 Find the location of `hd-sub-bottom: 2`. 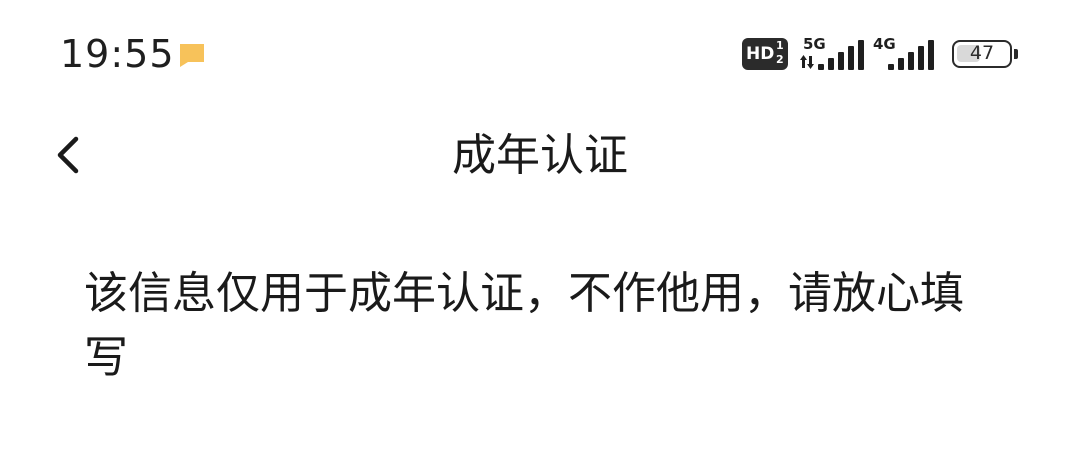

hd-sub-bottom: 2 is located at coordinates (780, 59).